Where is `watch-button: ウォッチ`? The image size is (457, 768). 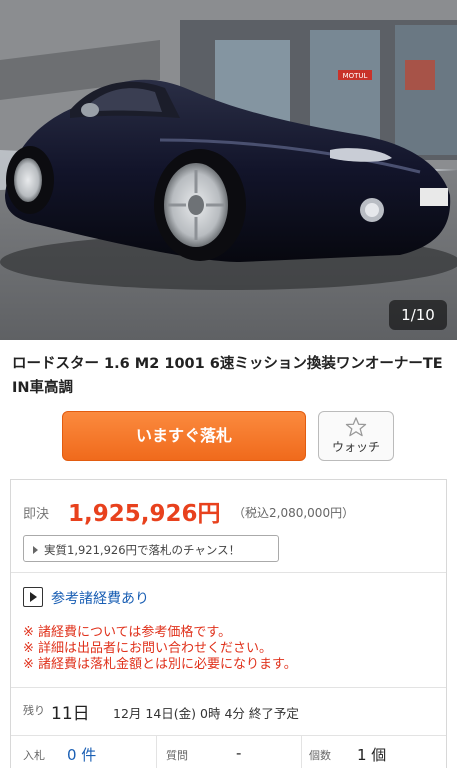
watch-button: ウォッチ is located at coordinates (356, 436).